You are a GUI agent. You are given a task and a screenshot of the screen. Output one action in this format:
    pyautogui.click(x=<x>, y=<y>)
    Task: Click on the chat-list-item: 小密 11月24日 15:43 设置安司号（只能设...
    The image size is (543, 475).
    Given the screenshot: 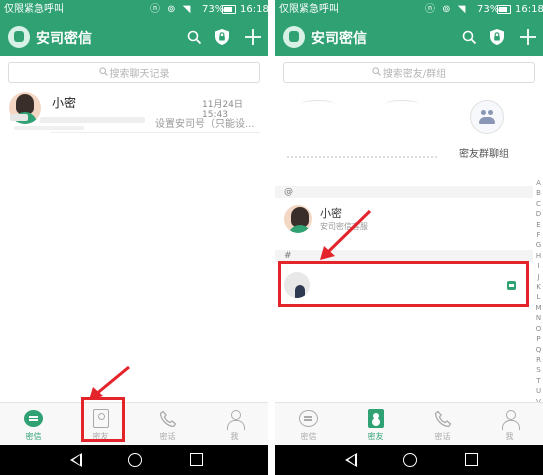 What is the action you would take?
    pyautogui.click(x=134, y=111)
    